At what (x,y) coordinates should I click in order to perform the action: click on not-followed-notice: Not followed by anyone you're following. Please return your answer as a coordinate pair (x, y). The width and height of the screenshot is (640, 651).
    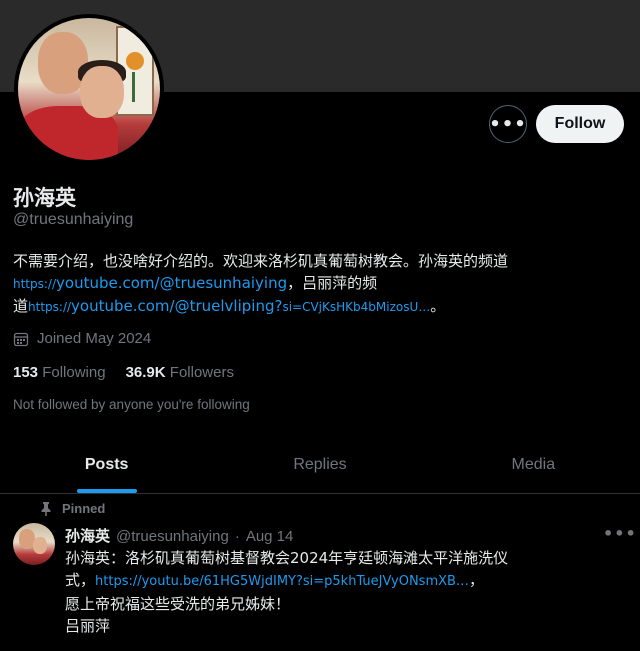
    Looking at the image, I should click on (131, 404).